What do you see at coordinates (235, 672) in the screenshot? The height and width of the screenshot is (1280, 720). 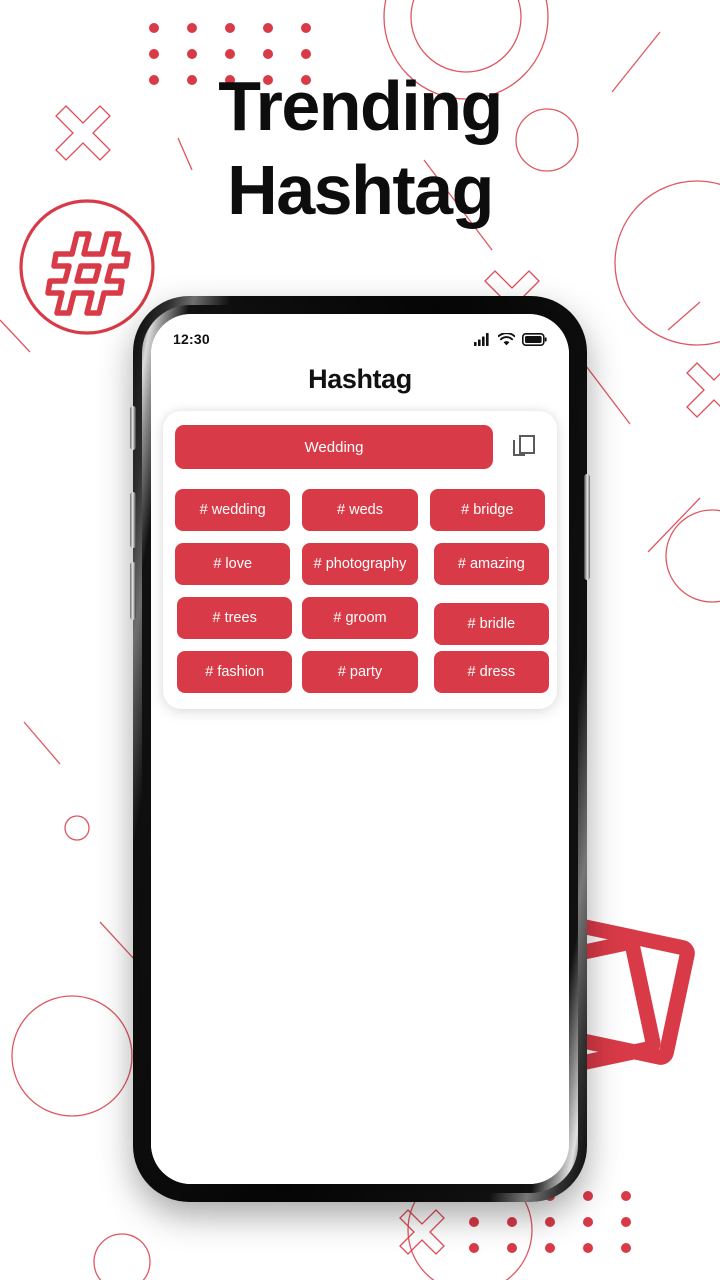 I see `hashtag-pill: # fashion` at bounding box center [235, 672].